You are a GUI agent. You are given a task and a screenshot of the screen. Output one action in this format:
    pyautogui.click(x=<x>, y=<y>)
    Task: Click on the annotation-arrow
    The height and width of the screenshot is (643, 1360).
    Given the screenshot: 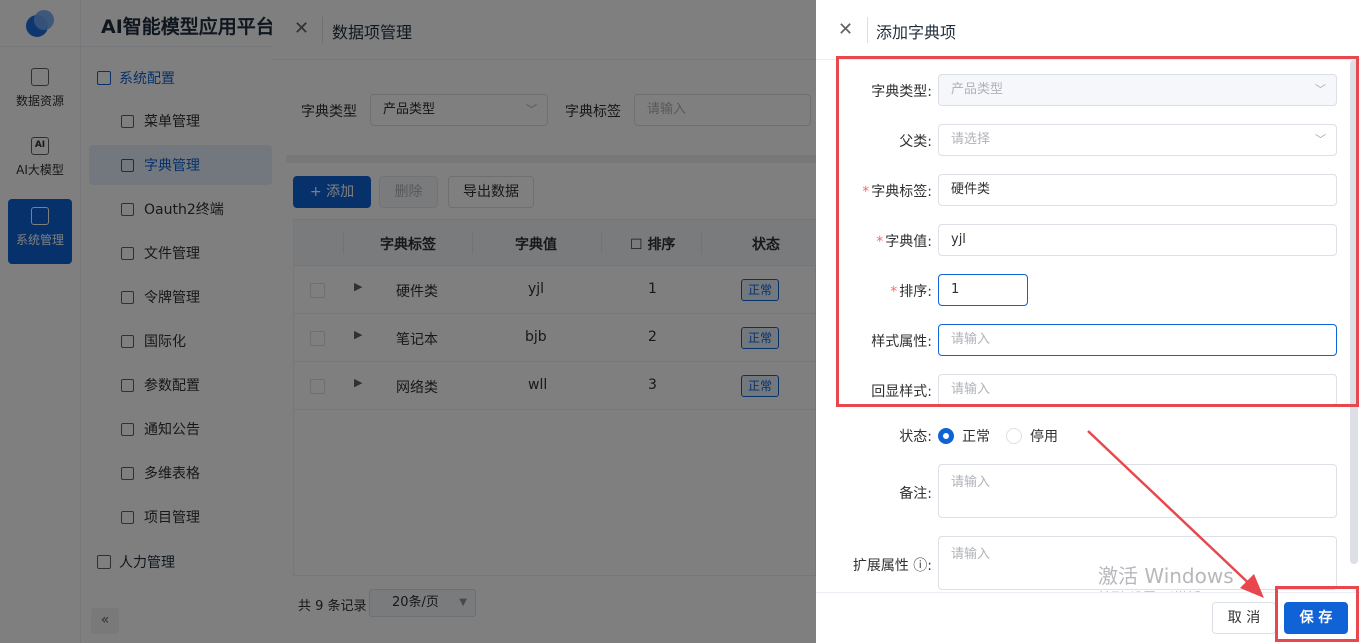 What is the action you would take?
    pyautogui.click(x=1175, y=514)
    